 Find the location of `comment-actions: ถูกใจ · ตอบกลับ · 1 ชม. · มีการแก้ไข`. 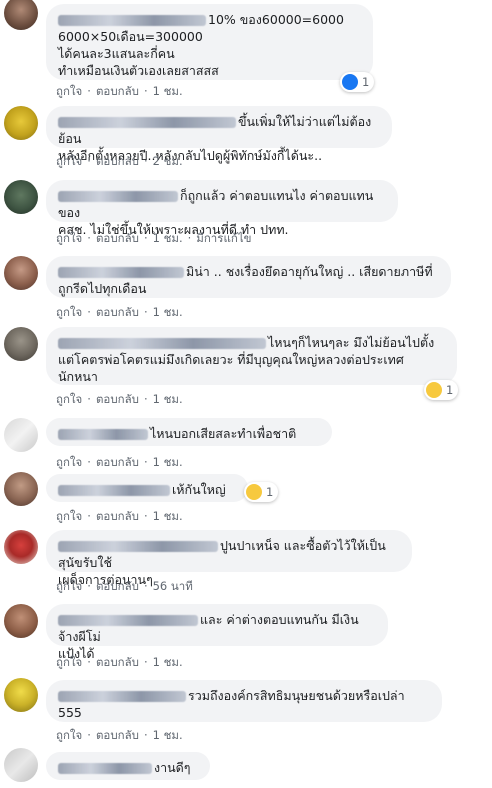

comment-actions: ถูกใจ · ตอบกลับ · 1 ชม. · มีการแก้ไข is located at coordinates (153, 239).